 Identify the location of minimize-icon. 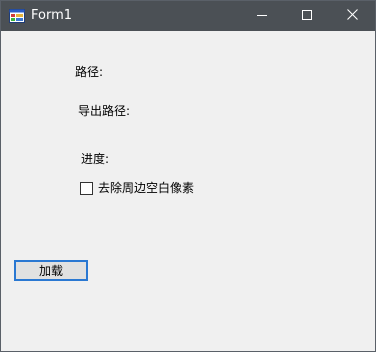
(262, 16).